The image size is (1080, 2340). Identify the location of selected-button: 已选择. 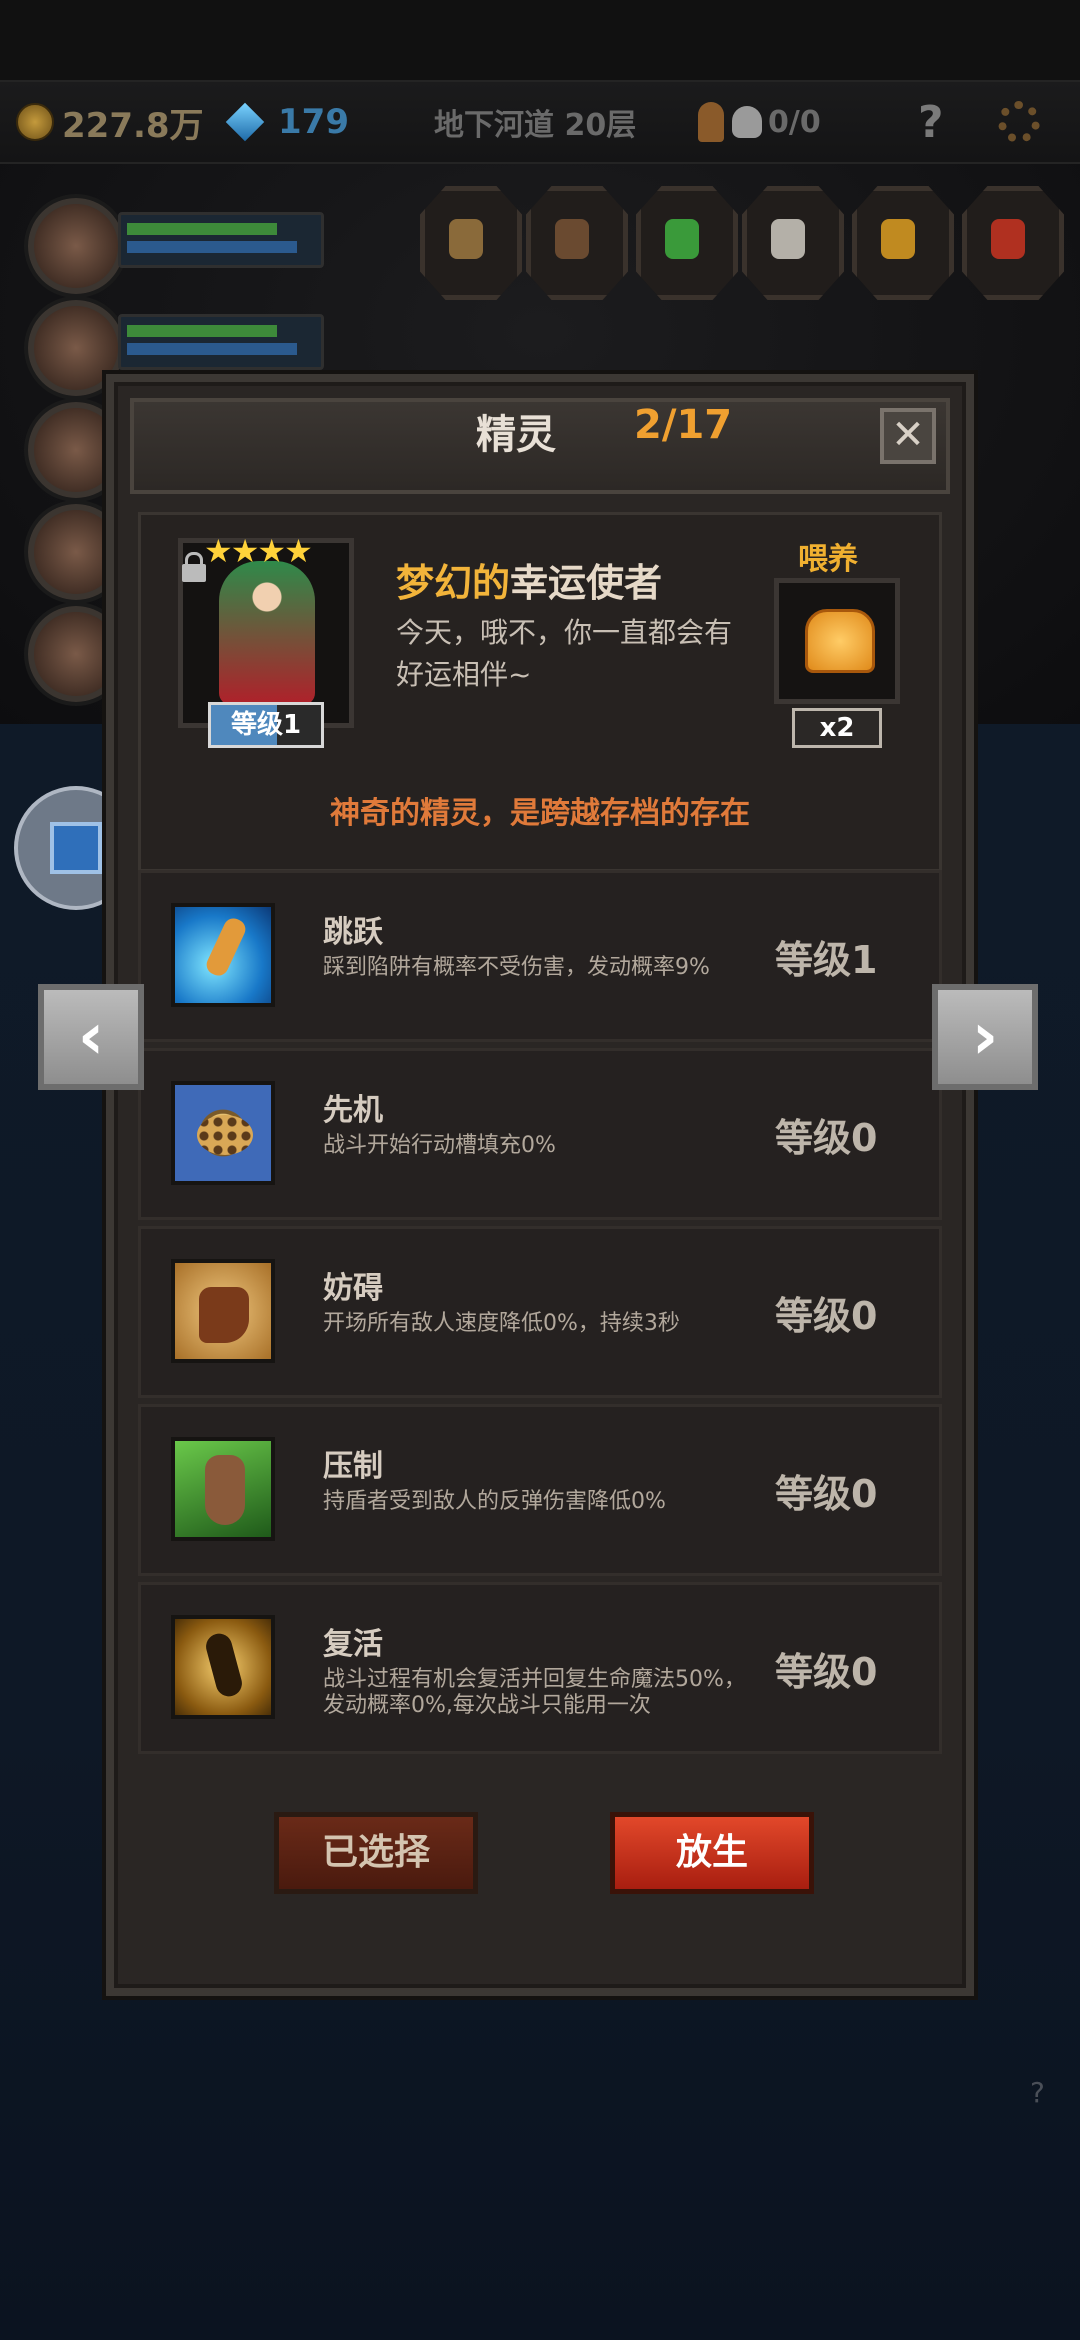
(376, 1853).